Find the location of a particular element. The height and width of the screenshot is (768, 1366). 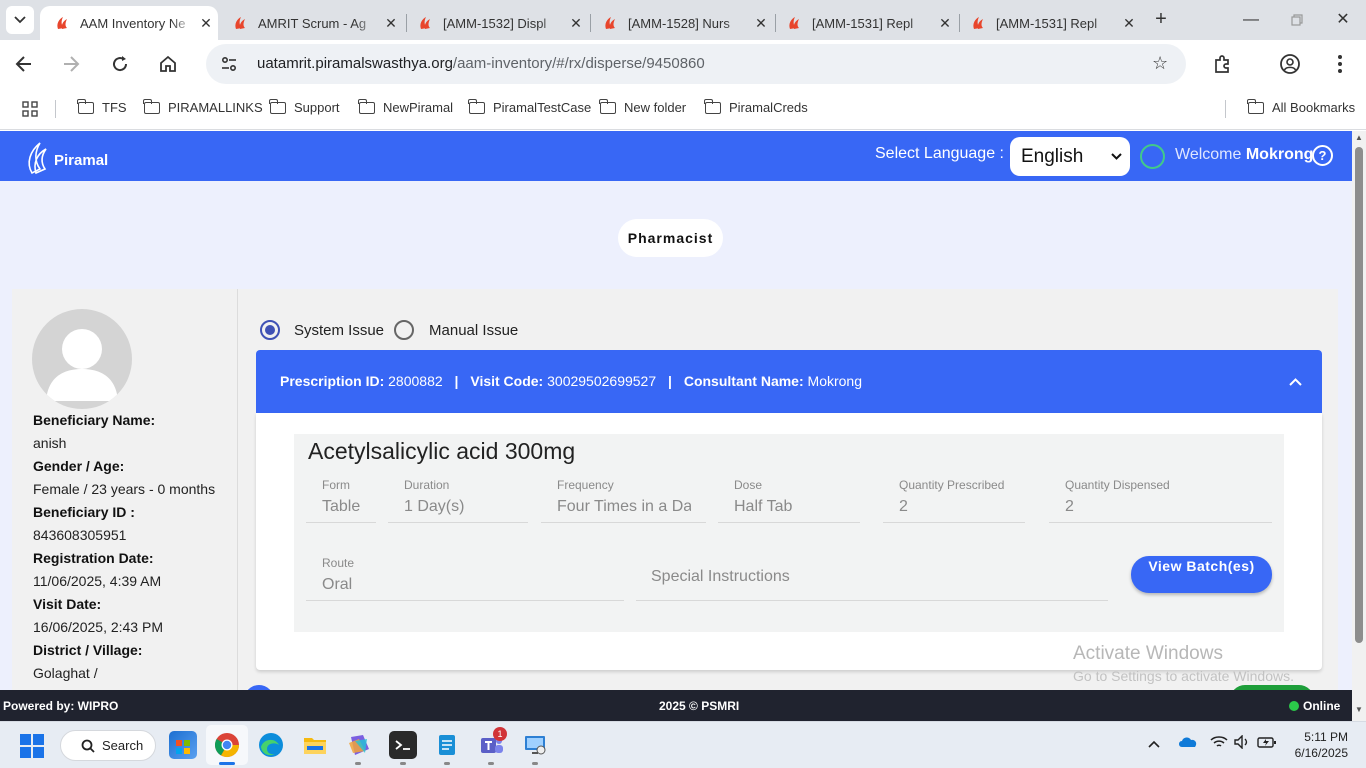

tab-aam-inventory: AAM Inventory Ne ✕ is located at coordinates (129, 23).